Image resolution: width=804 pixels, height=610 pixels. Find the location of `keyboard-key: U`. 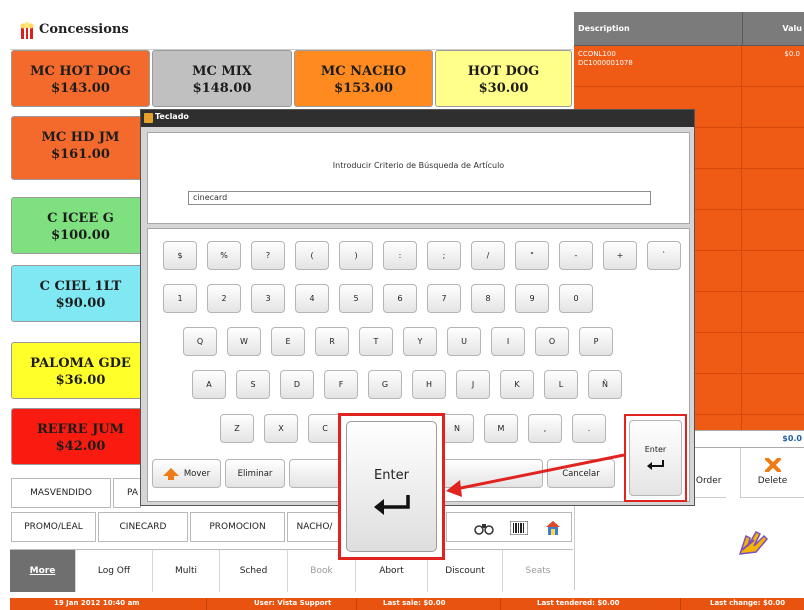

keyboard-key: U is located at coordinates (464, 341).